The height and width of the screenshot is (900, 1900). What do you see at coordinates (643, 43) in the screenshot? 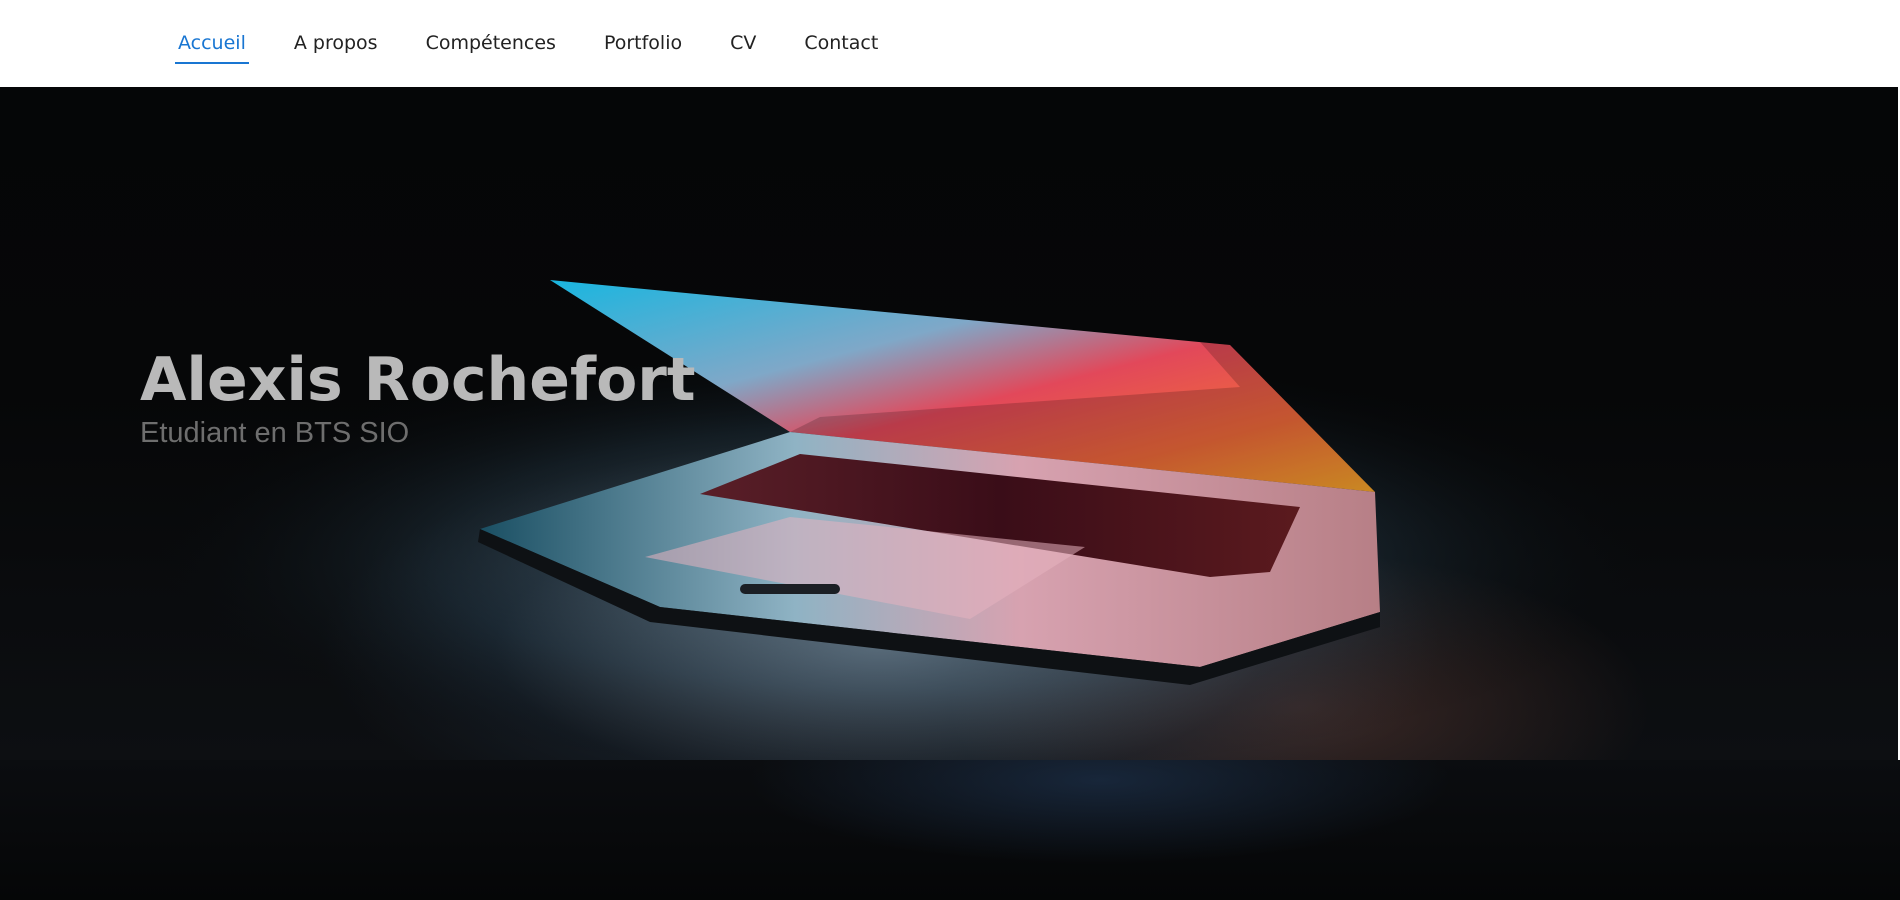
I see `nav-link-portfolio: Portfolio` at bounding box center [643, 43].